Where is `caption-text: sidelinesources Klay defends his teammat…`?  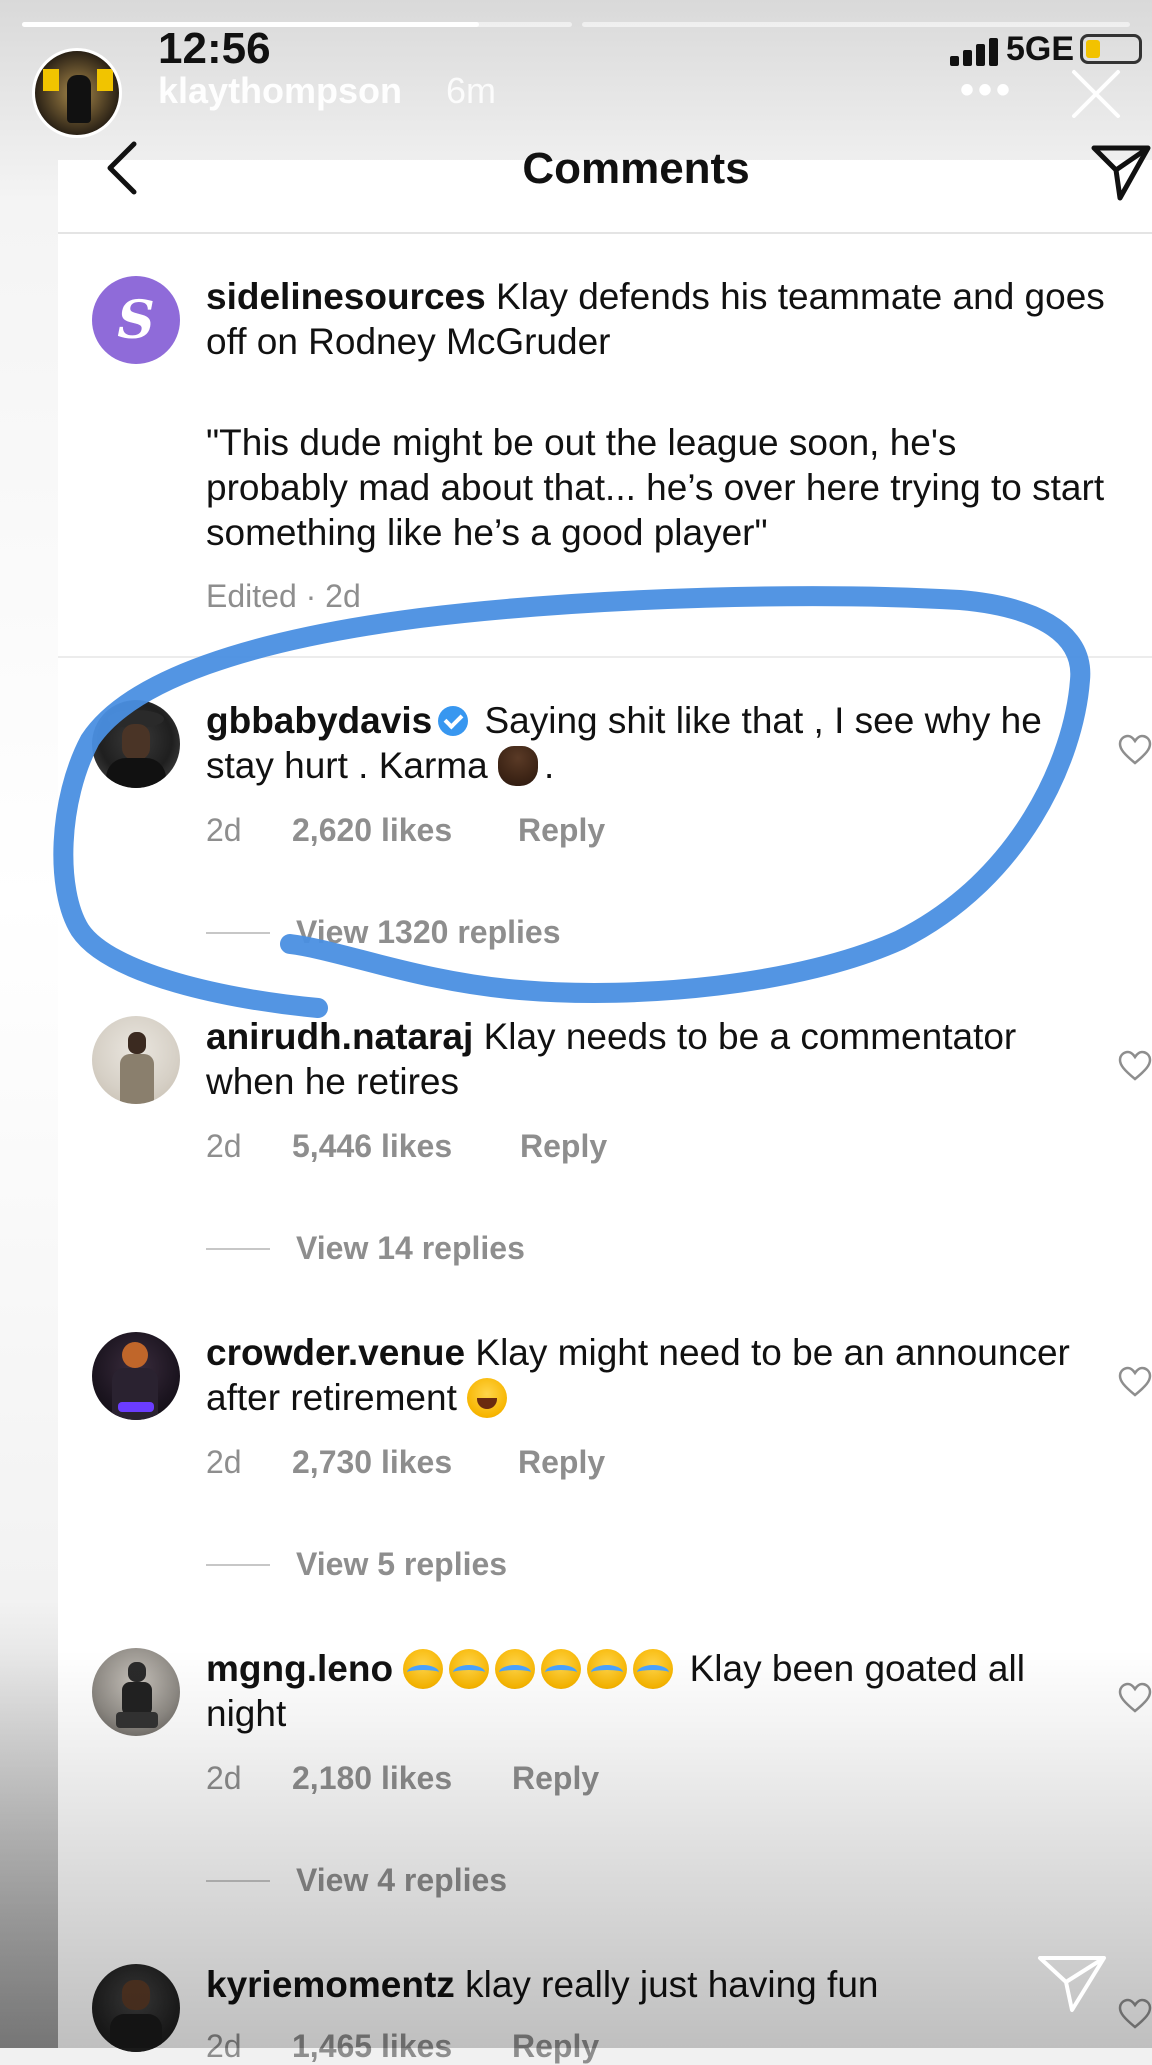 caption-text: sidelinesources Klay defends his teammat… is located at coordinates (656, 319).